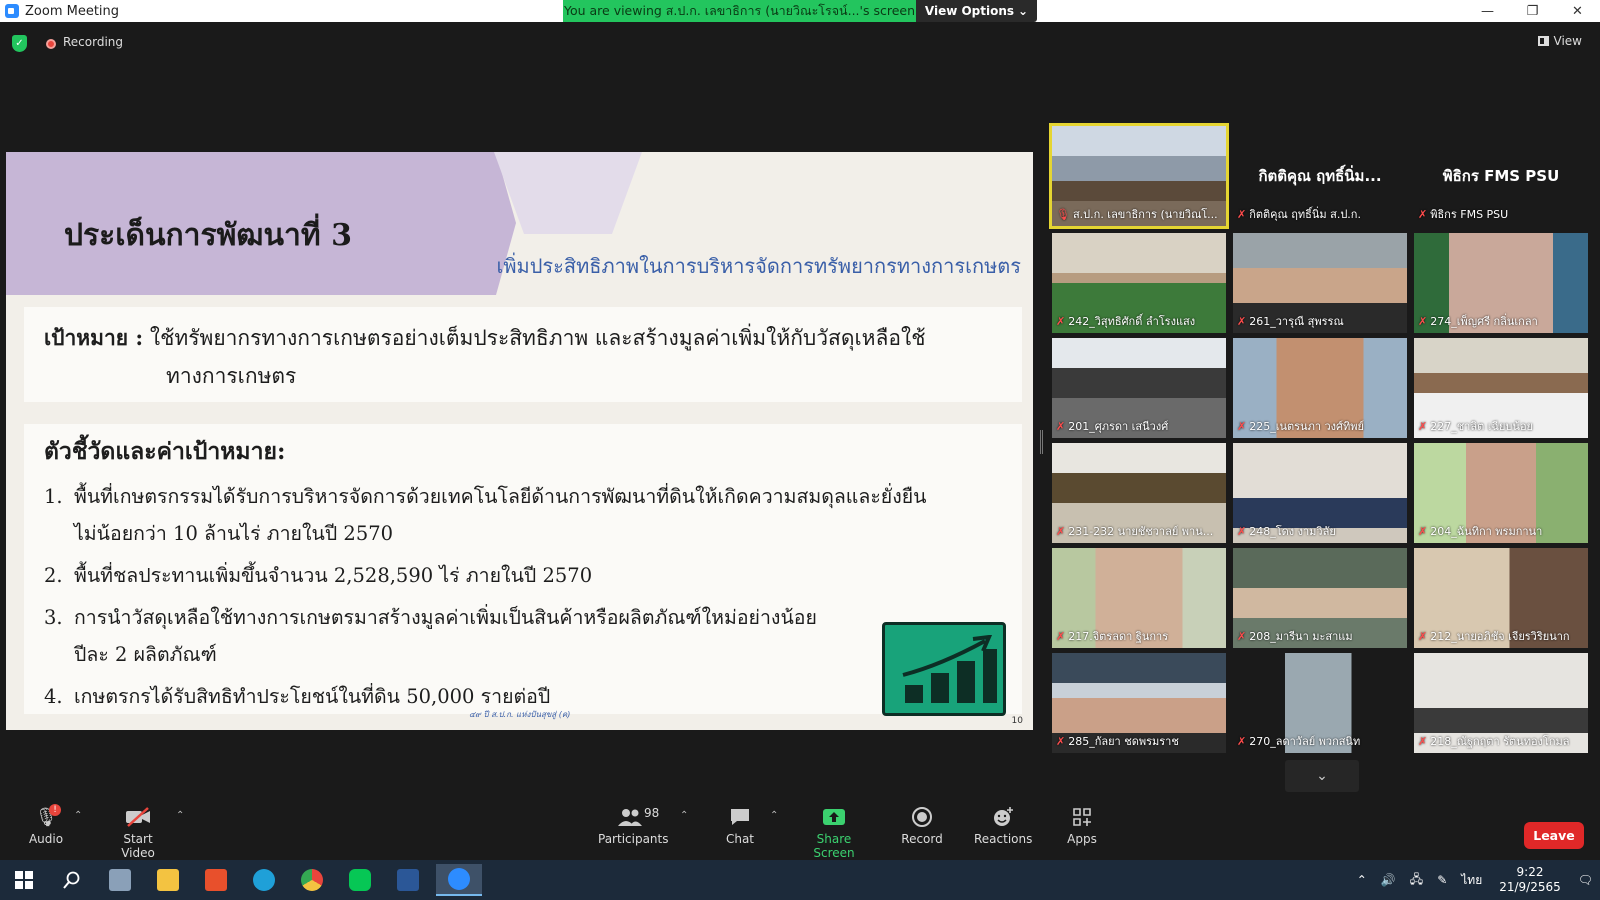 The width and height of the screenshot is (1600, 900). What do you see at coordinates (208, 235) in the screenshot?
I see `slide-title: ประเด็นการพัฒนาที่ 3` at bounding box center [208, 235].